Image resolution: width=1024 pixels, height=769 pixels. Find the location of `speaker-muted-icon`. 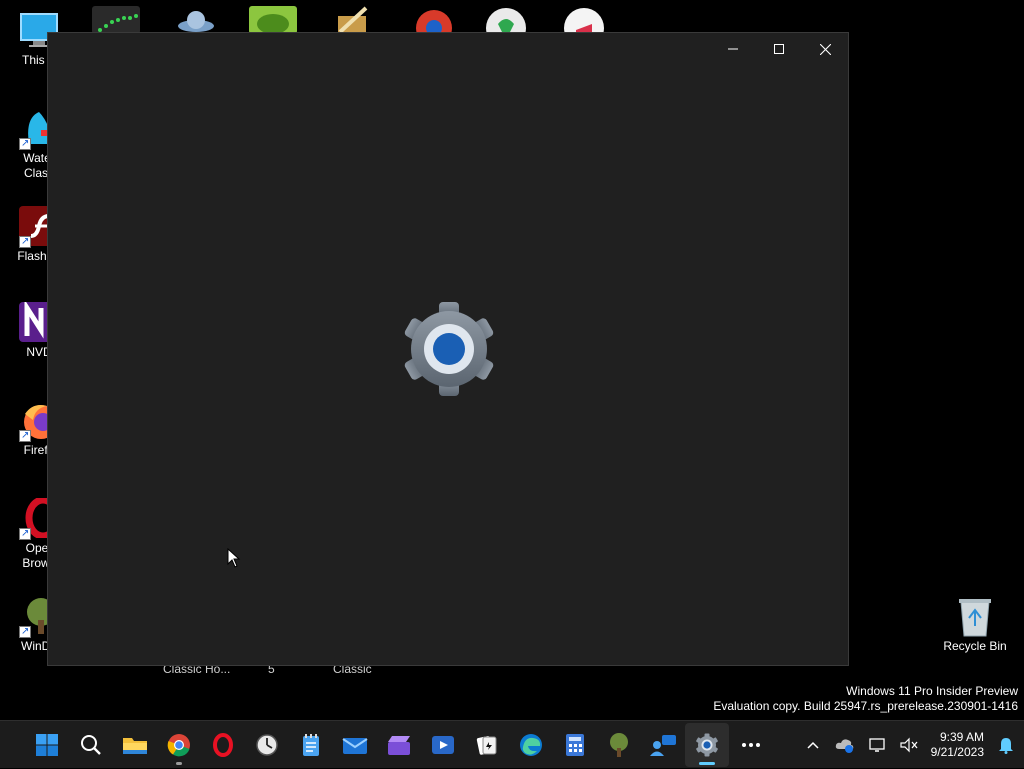

speaker-muted-icon is located at coordinates (909, 745).